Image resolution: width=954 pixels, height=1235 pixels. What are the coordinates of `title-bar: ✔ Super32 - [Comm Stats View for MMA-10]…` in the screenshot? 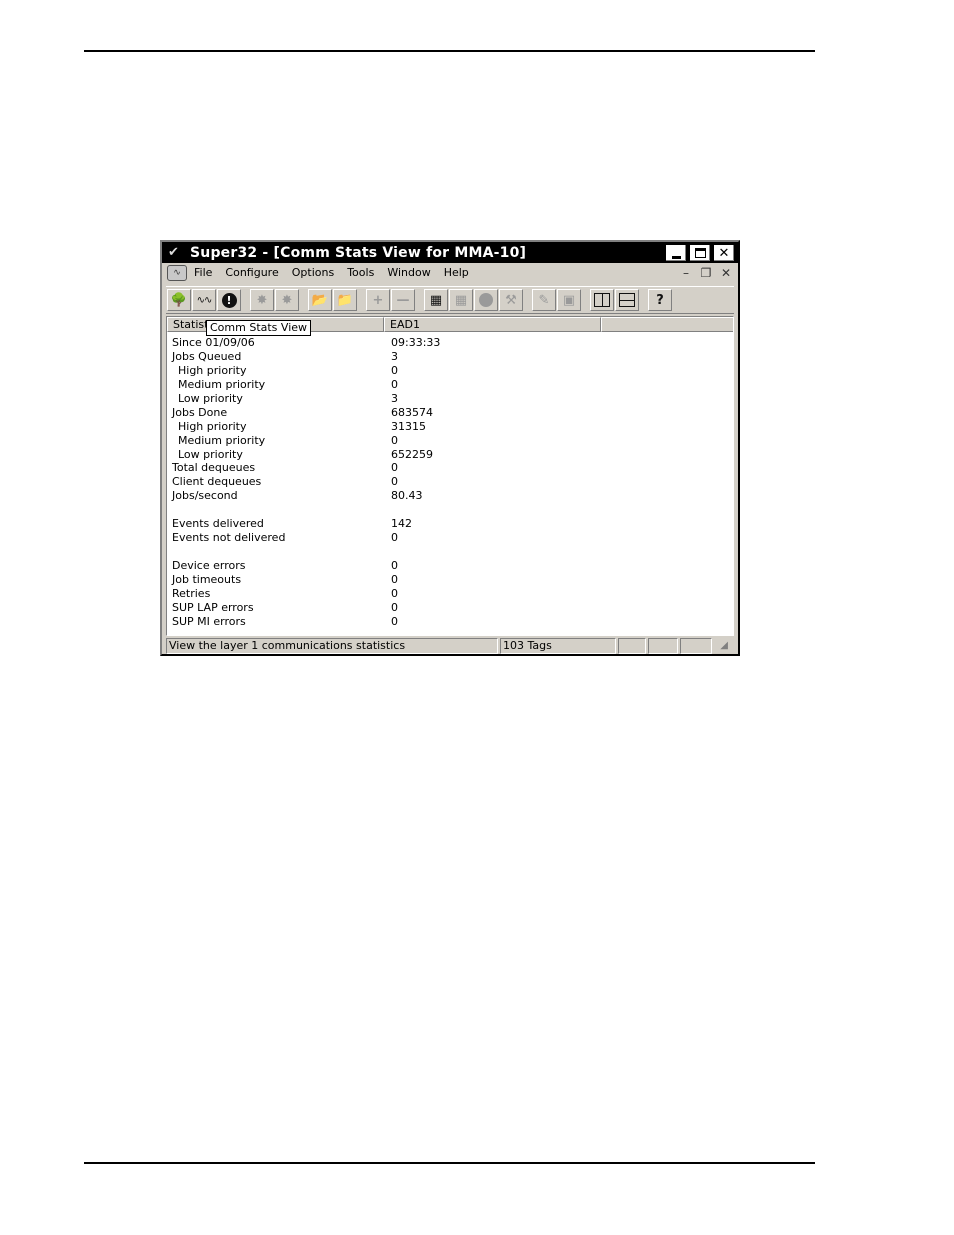 It's located at (450, 252).